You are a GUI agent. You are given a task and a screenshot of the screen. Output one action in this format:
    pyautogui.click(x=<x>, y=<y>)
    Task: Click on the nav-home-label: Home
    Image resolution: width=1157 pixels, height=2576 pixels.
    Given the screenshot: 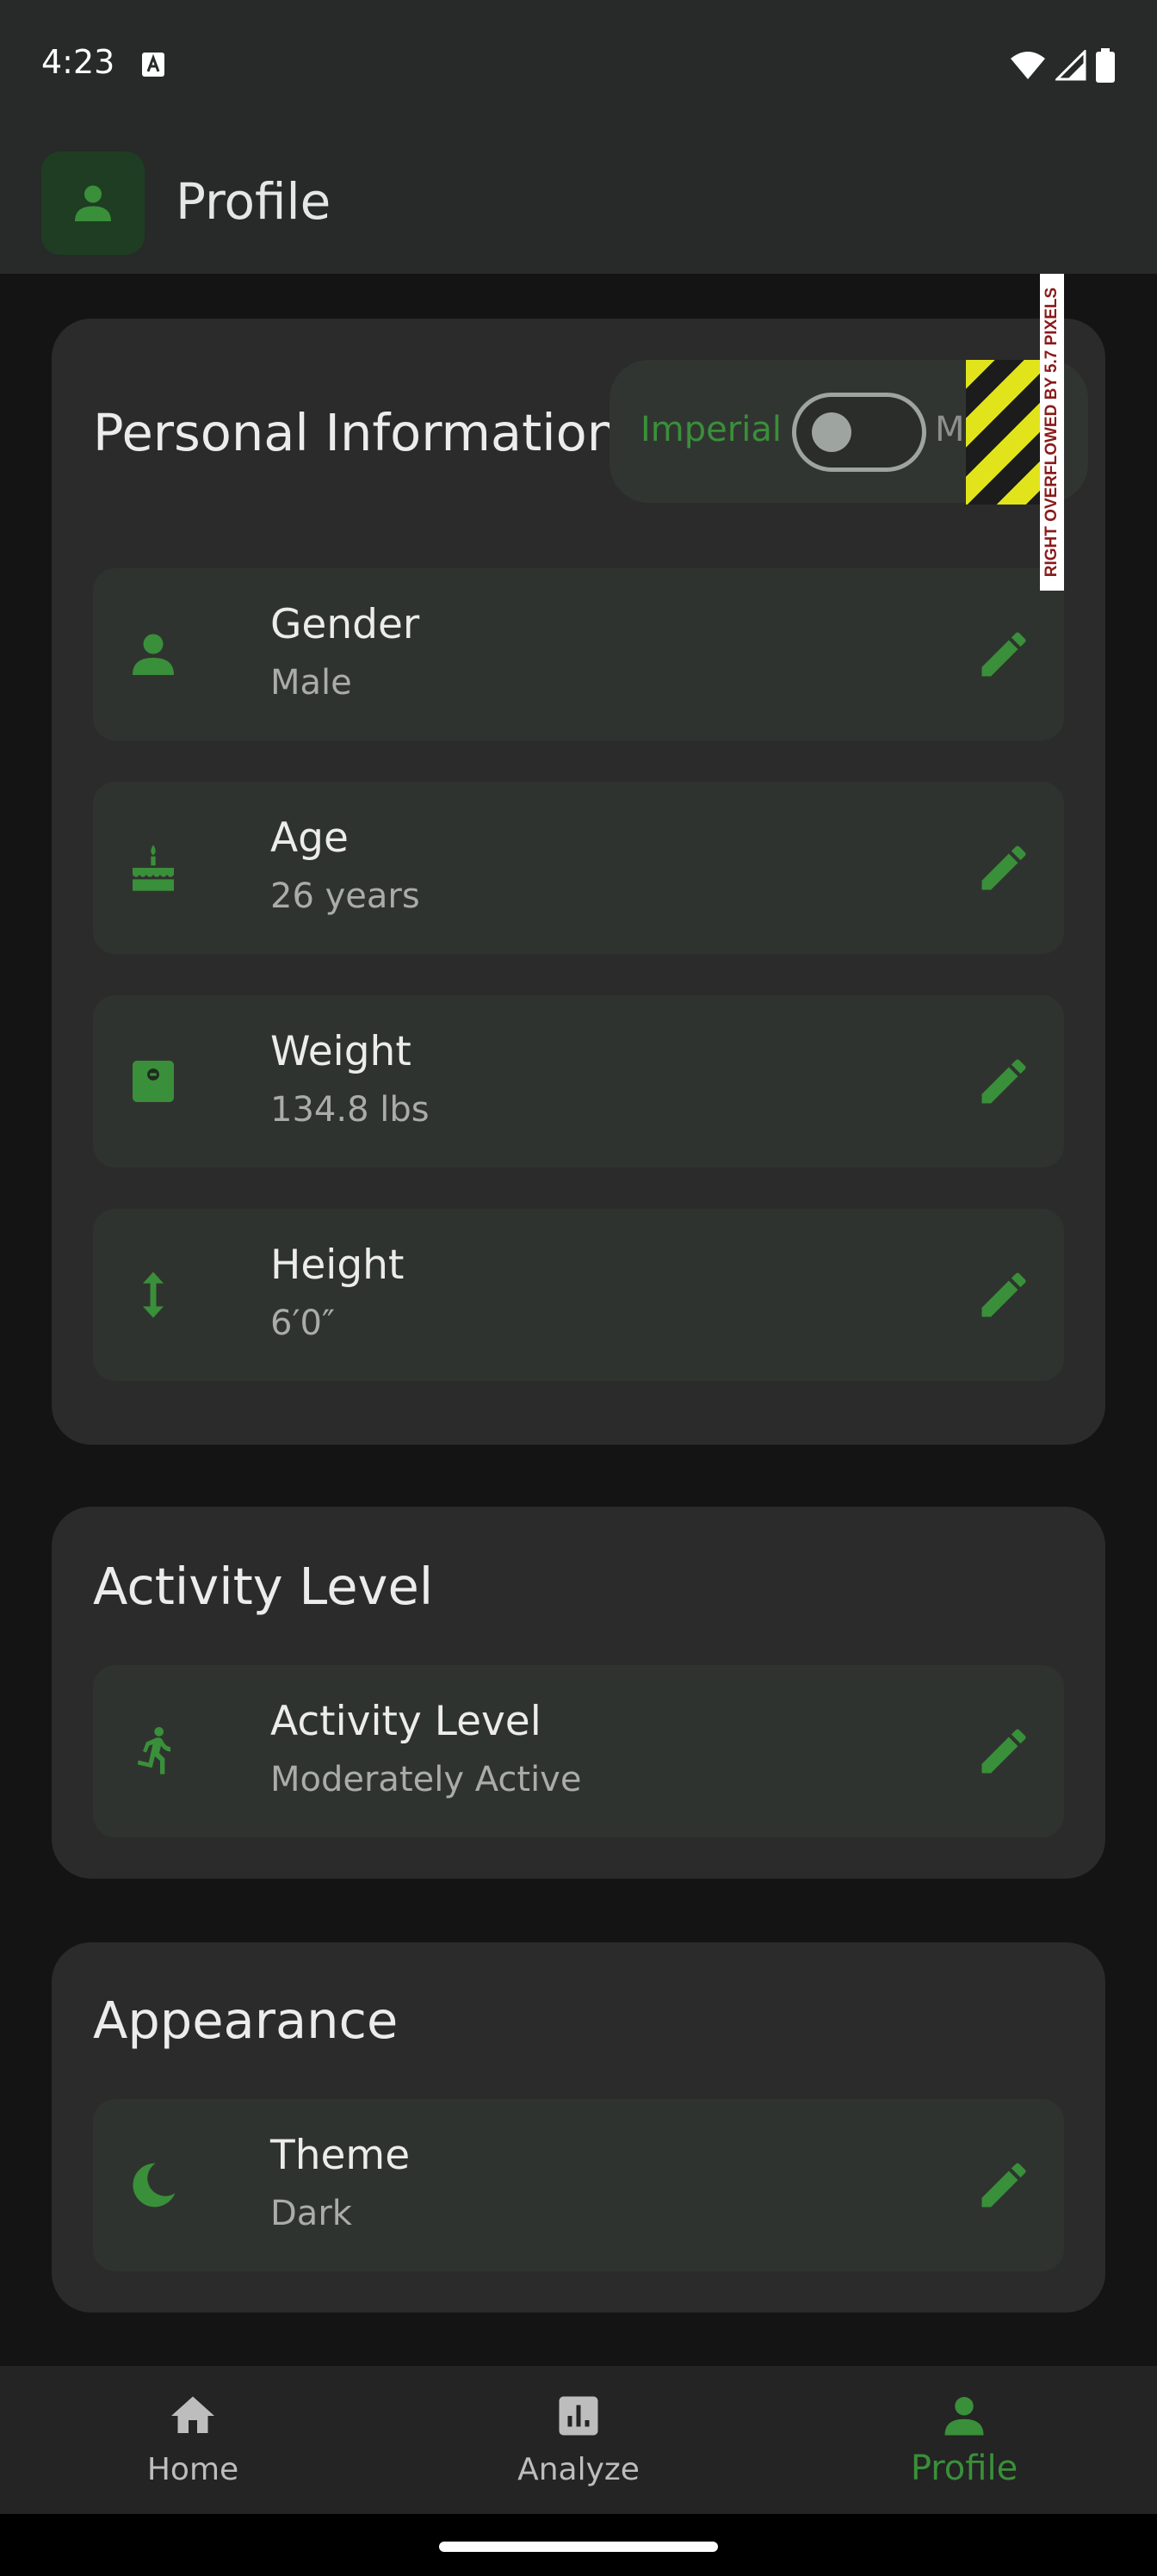 What is the action you would take?
    pyautogui.click(x=193, y=2470)
    